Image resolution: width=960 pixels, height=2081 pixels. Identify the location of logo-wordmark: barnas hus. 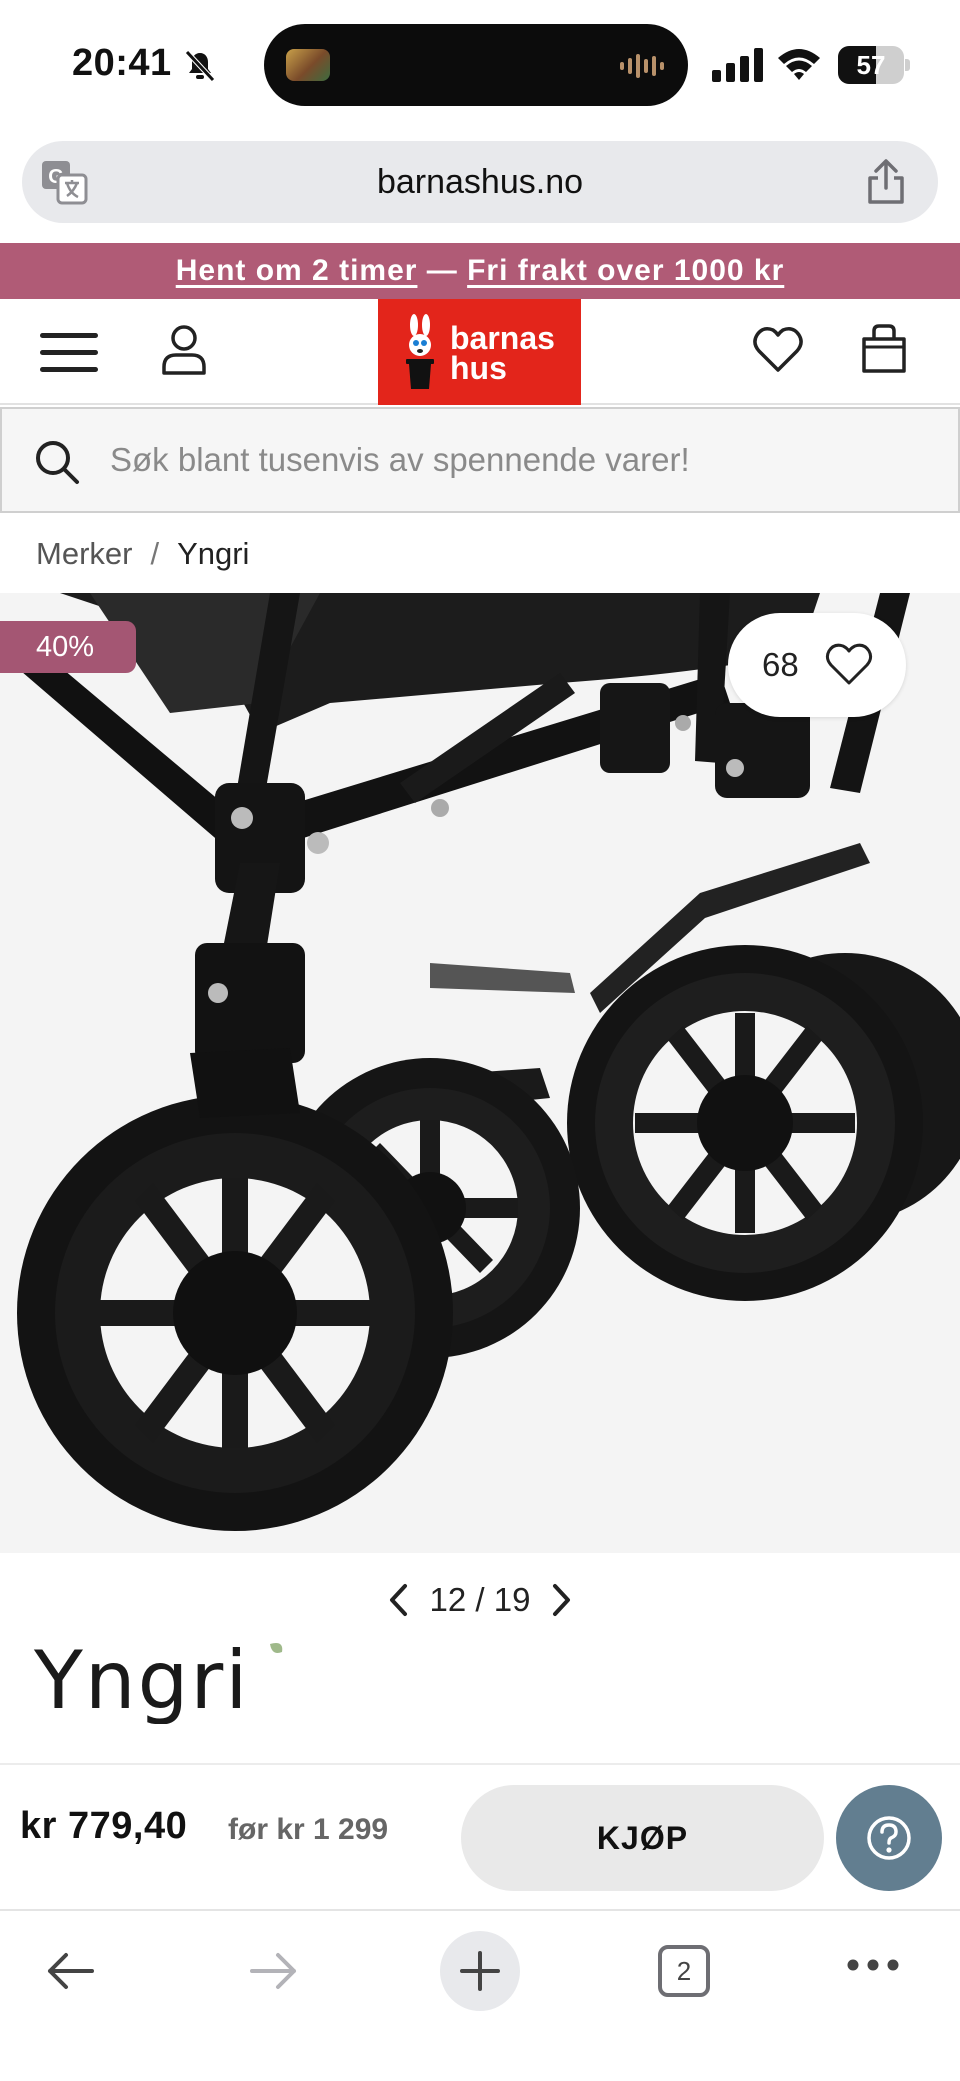
(502, 353).